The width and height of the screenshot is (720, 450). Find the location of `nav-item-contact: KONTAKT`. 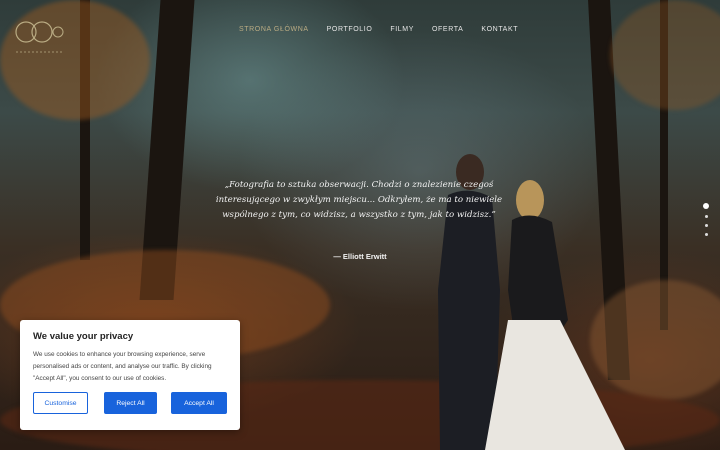

nav-item-contact: KONTAKT is located at coordinates (499, 29).